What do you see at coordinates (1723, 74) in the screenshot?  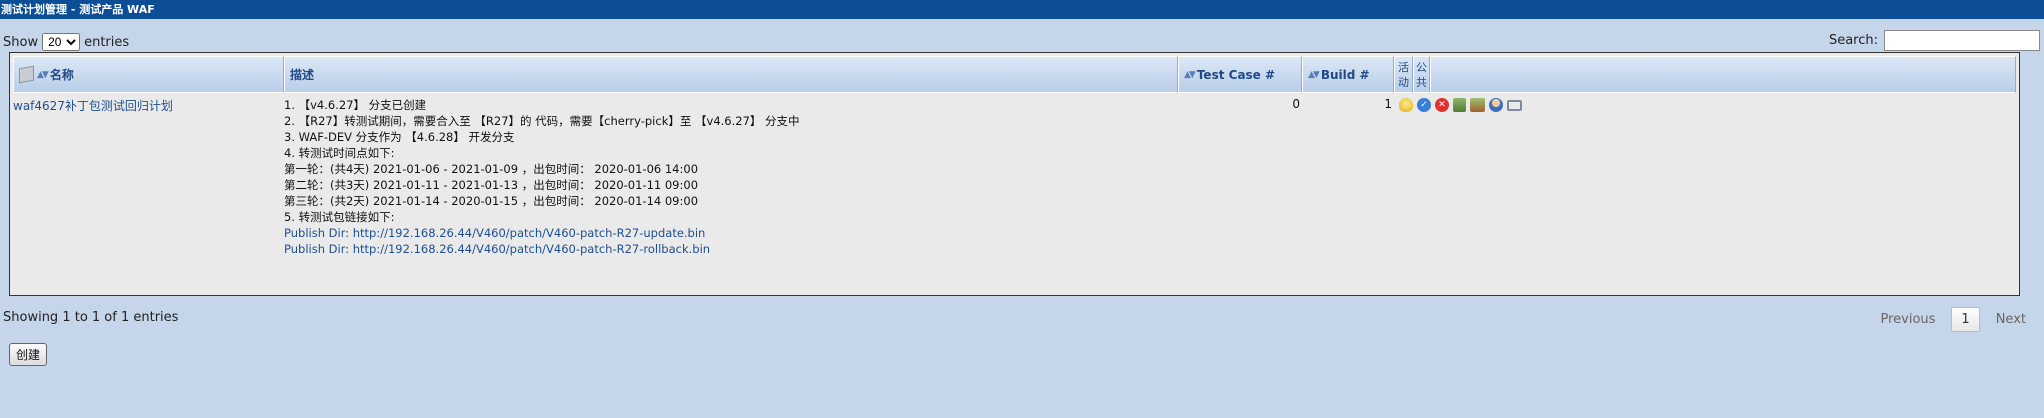 I see `column-header-actions` at bounding box center [1723, 74].